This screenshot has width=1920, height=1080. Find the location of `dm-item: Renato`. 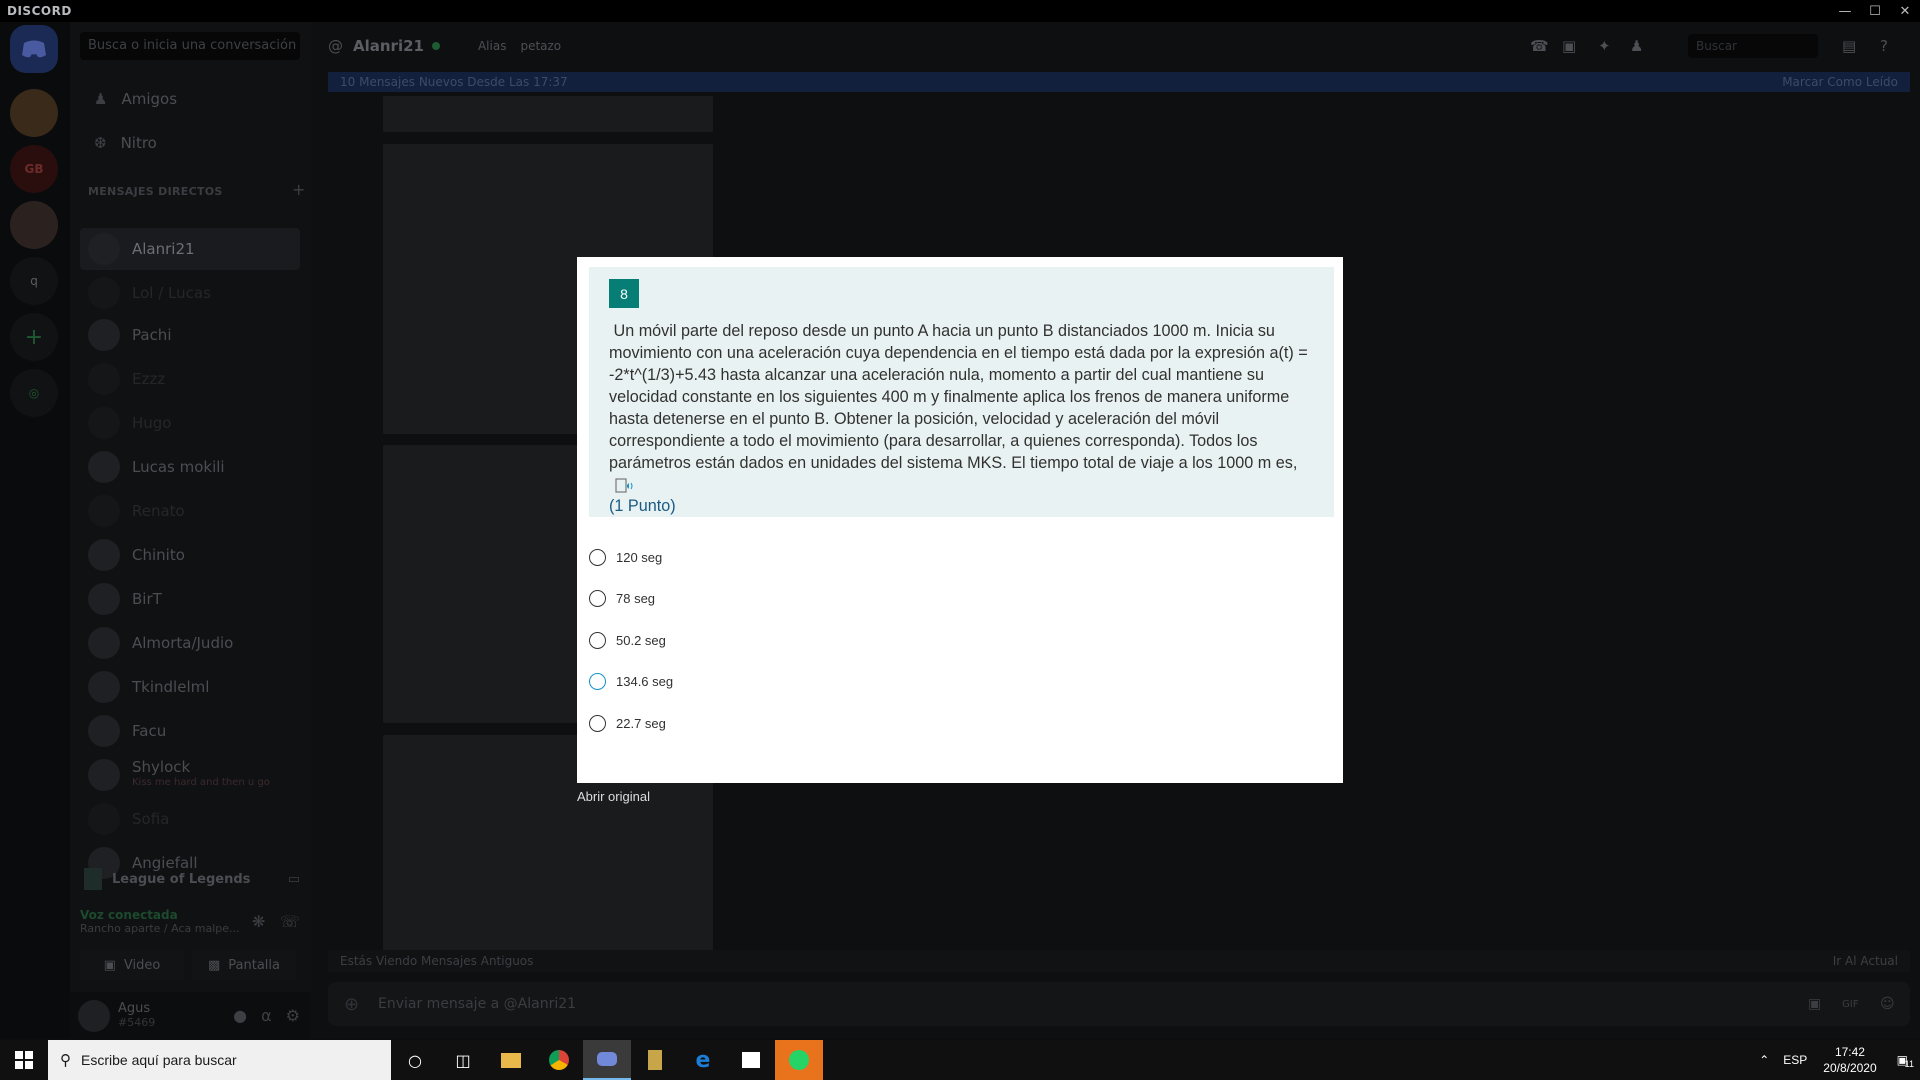

dm-item: Renato is located at coordinates (190, 511).